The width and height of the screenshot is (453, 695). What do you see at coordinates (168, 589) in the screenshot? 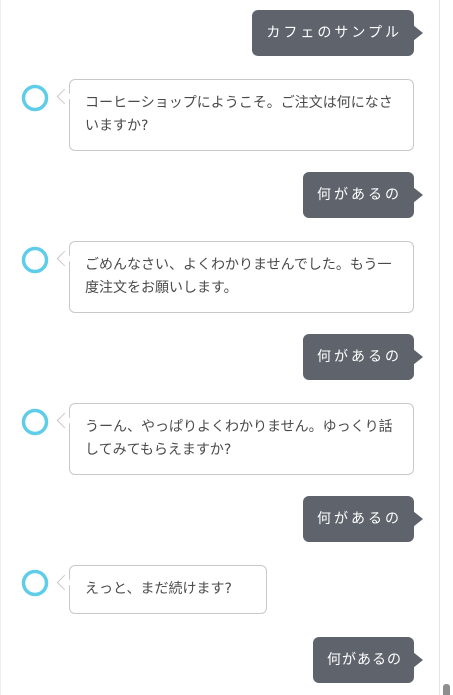
I see `bot-message-bubble: えっと、まだ続けます?` at bounding box center [168, 589].